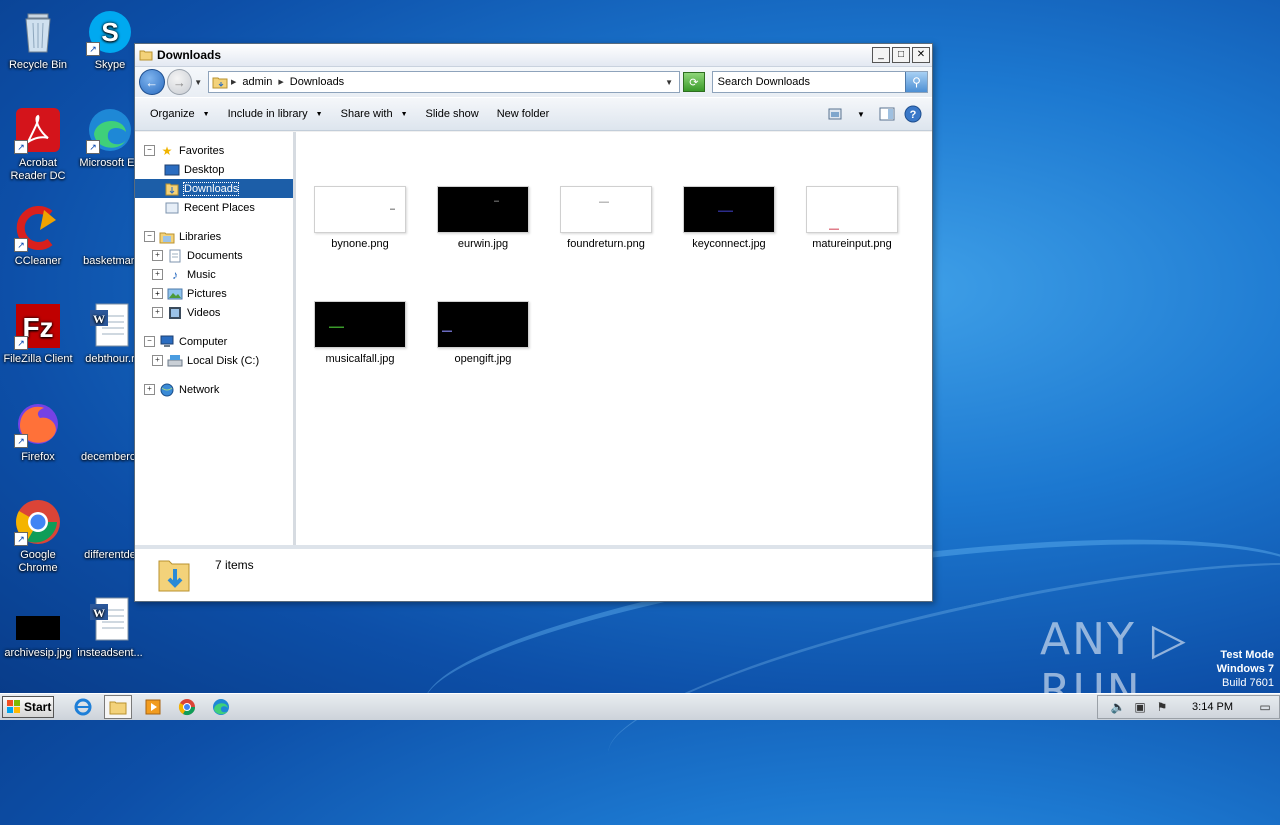  I want to click on desktop-icon-acrobat: ↗ Acrobat Reader DC, so click(38, 144).